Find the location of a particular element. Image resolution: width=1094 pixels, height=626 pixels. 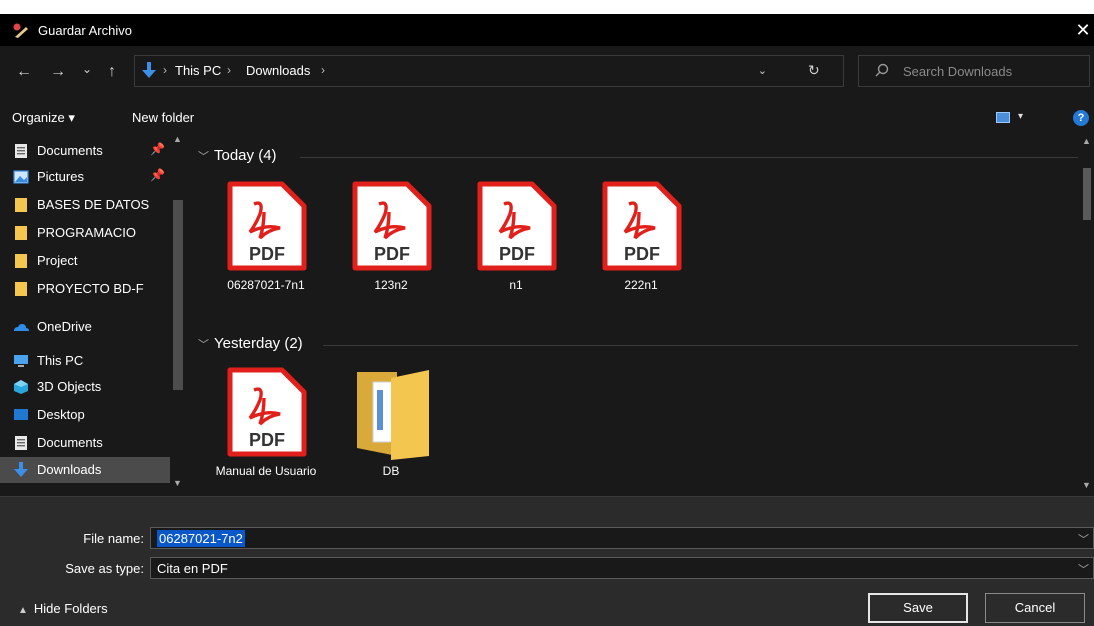

file-name-label: File name: is located at coordinates (113, 538).